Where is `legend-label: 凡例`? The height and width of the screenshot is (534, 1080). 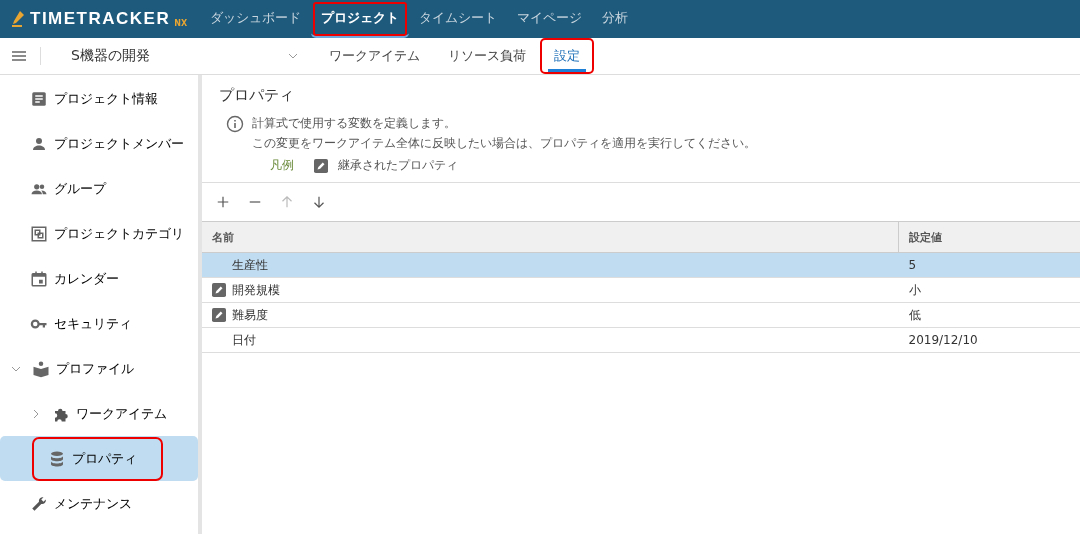
legend-label: 凡例 is located at coordinates (282, 165).